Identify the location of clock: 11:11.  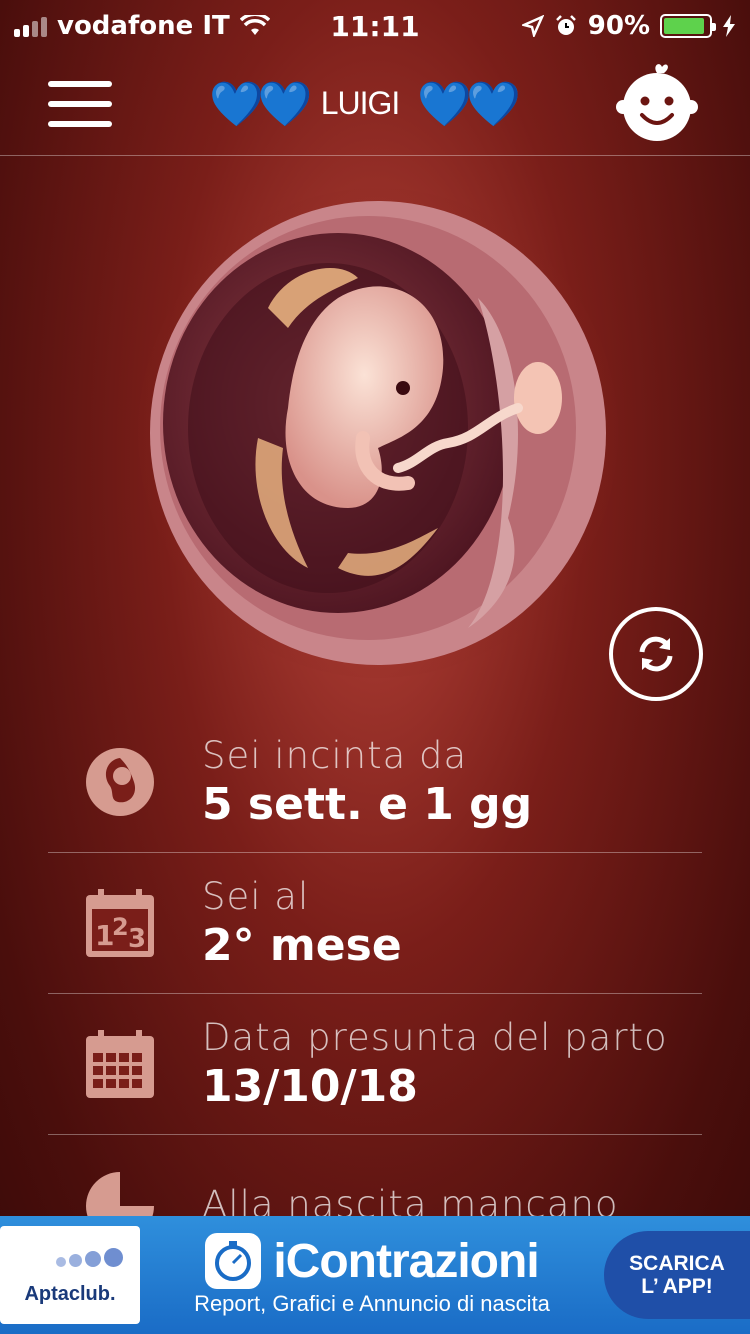
(375, 26).